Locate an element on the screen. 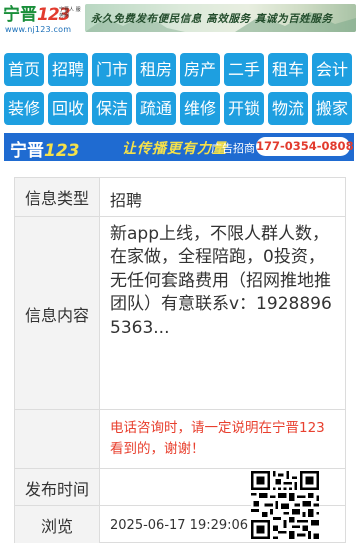 This screenshot has width=358, height=554. nav-item-rent-house: 租房 is located at coordinates (156, 69).